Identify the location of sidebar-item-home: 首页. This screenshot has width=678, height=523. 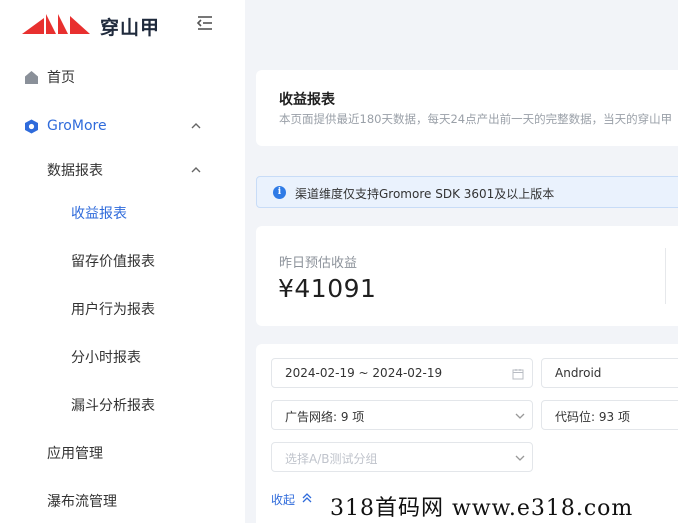
(122, 77).